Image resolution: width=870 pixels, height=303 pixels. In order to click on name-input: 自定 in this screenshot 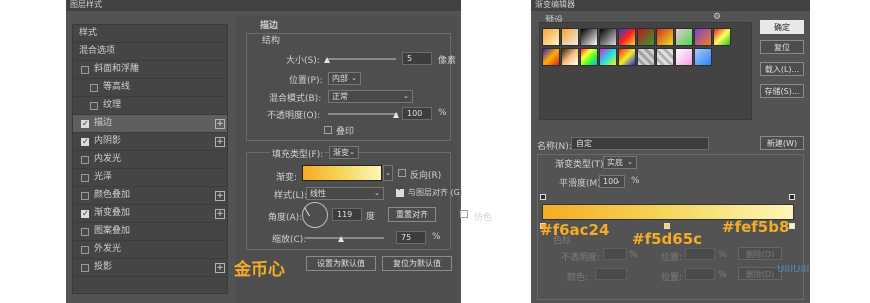, I will do `click(640, 143)`.